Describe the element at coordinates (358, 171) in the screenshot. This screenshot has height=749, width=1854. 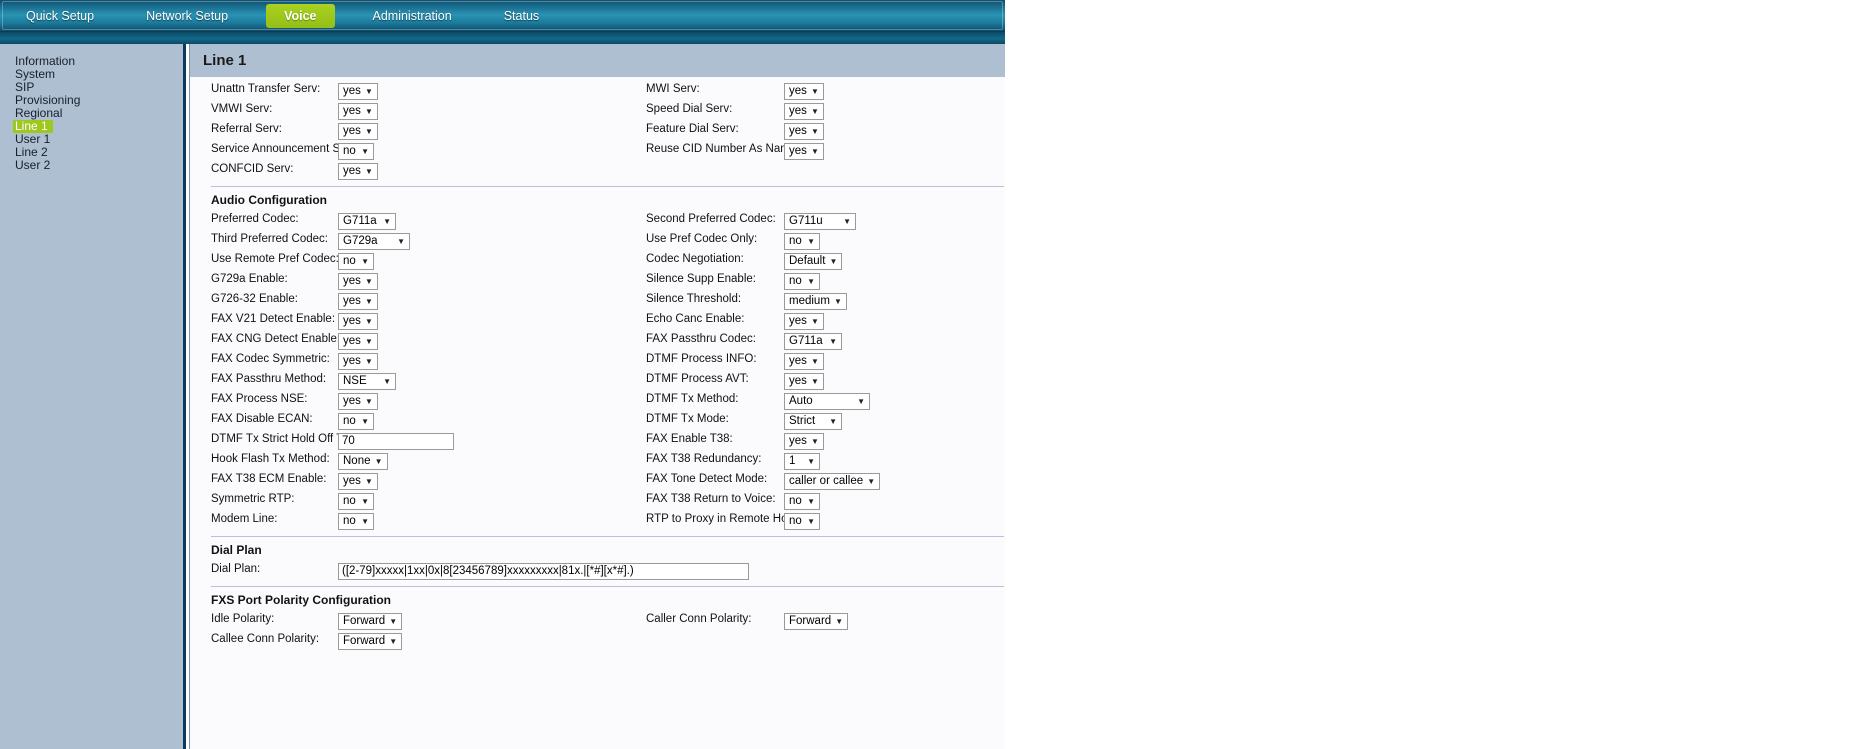
I see `confcid-serv-select: yes ▼` at that location.